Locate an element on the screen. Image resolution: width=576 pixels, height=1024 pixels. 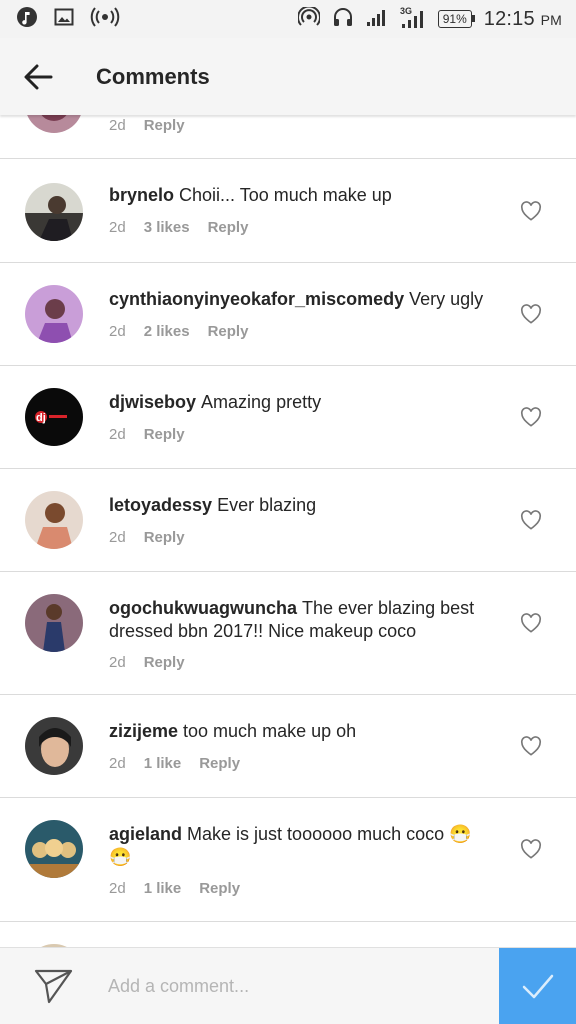
image-icon is located at coordinates (64, 19).